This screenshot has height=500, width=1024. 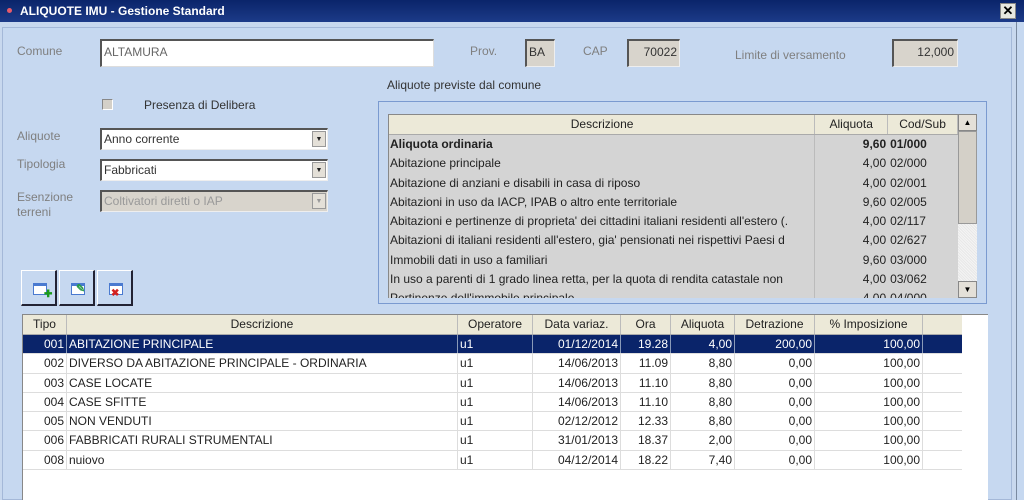 I want to click on tipo-detrazione-cell: 200,00, so click(x=775, y=344).